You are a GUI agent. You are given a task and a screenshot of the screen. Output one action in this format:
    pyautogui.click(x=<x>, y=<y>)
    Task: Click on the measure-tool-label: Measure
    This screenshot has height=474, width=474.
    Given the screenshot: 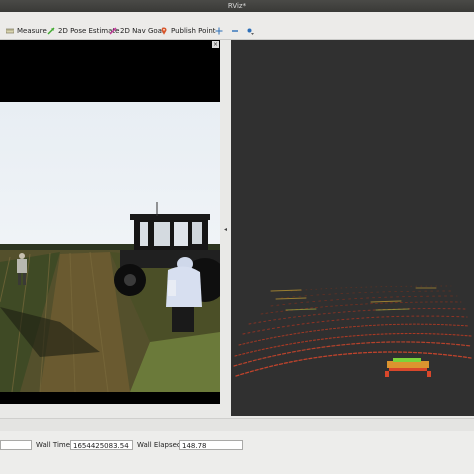 What is the action you would take?
    pyautogui.click(x=32, y=31)
    